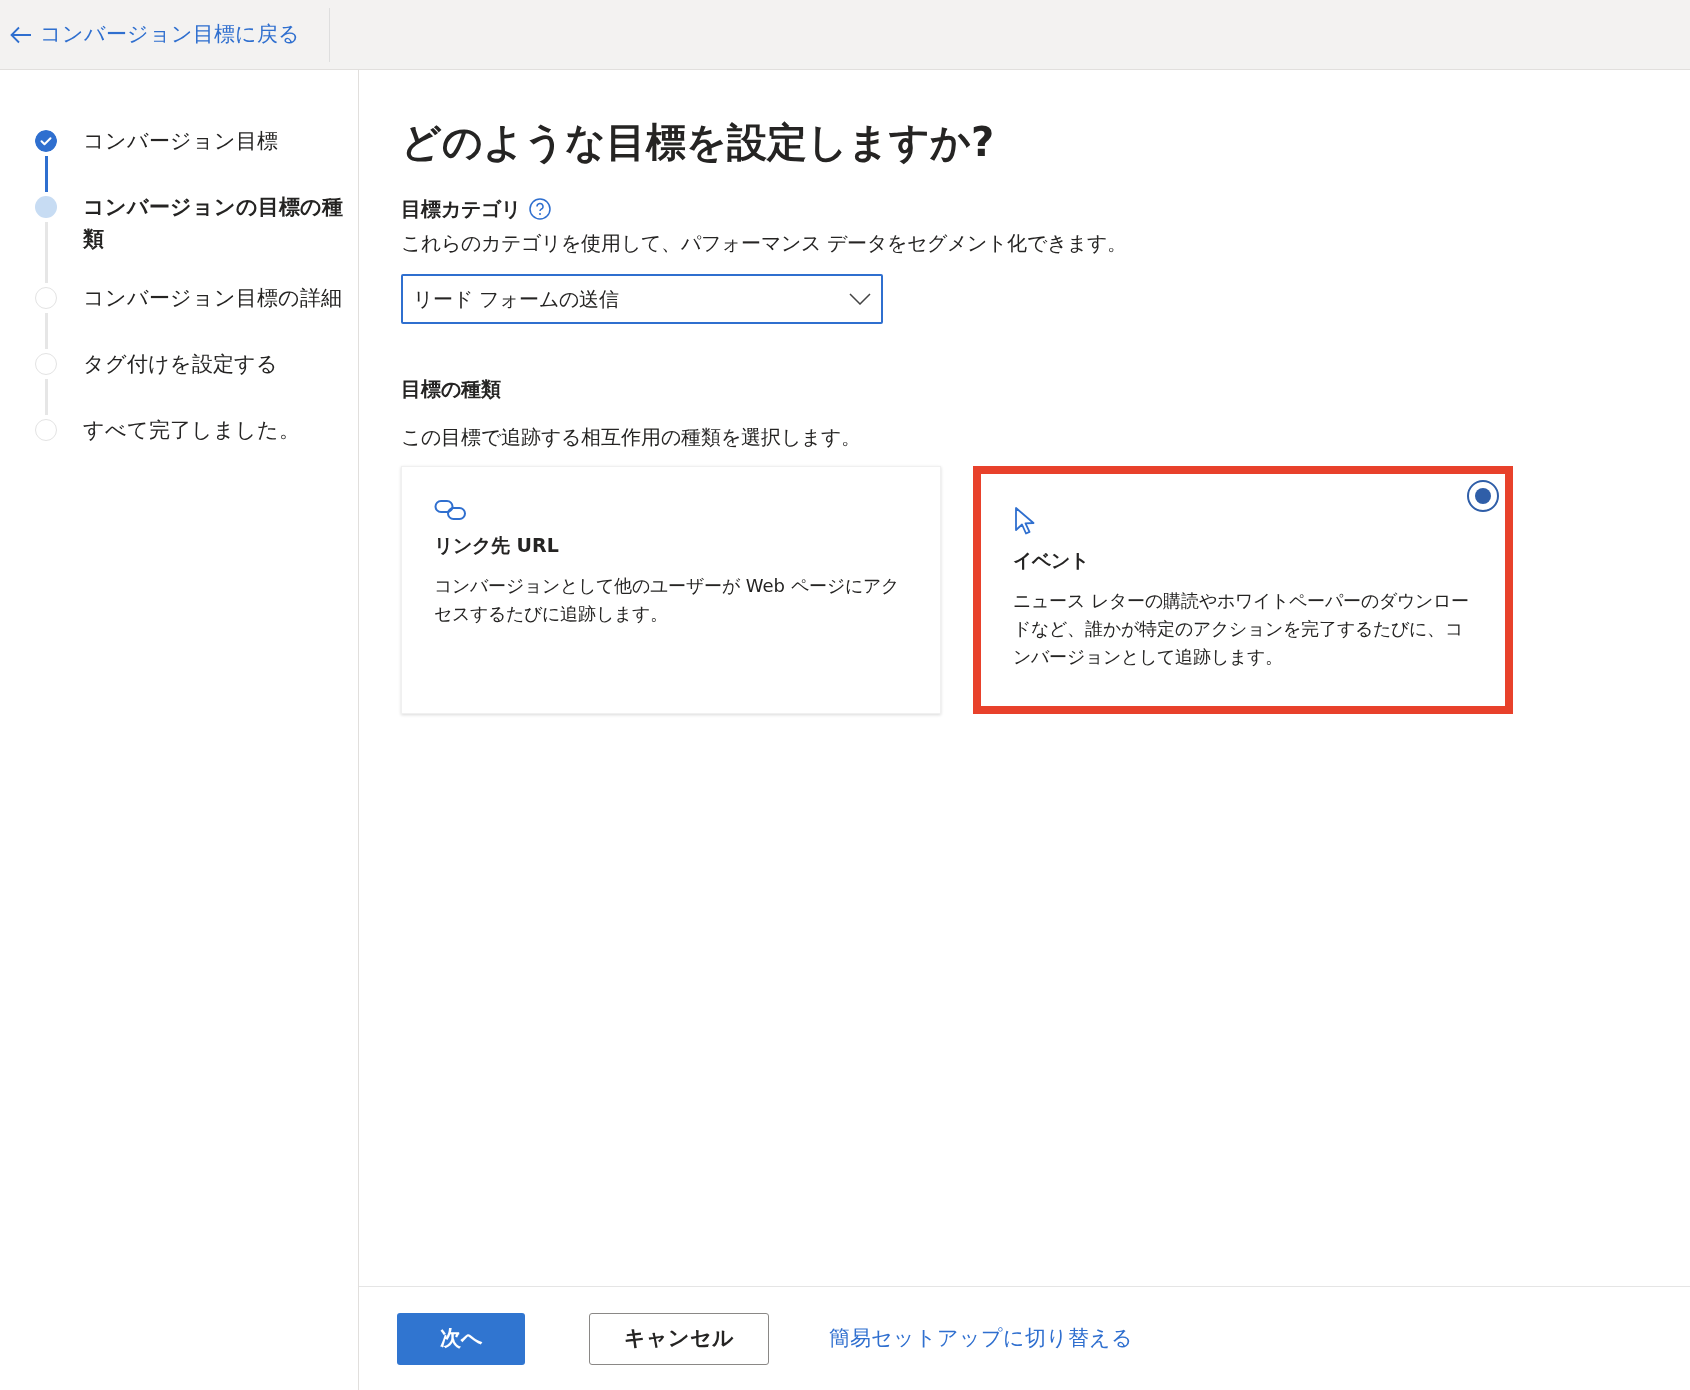 This screenshot has height=1390, width=1690. Describe the element at coordinates (642, 299) in the screenshot. I see `category-dropdown: リード フォームの送信` at that location.